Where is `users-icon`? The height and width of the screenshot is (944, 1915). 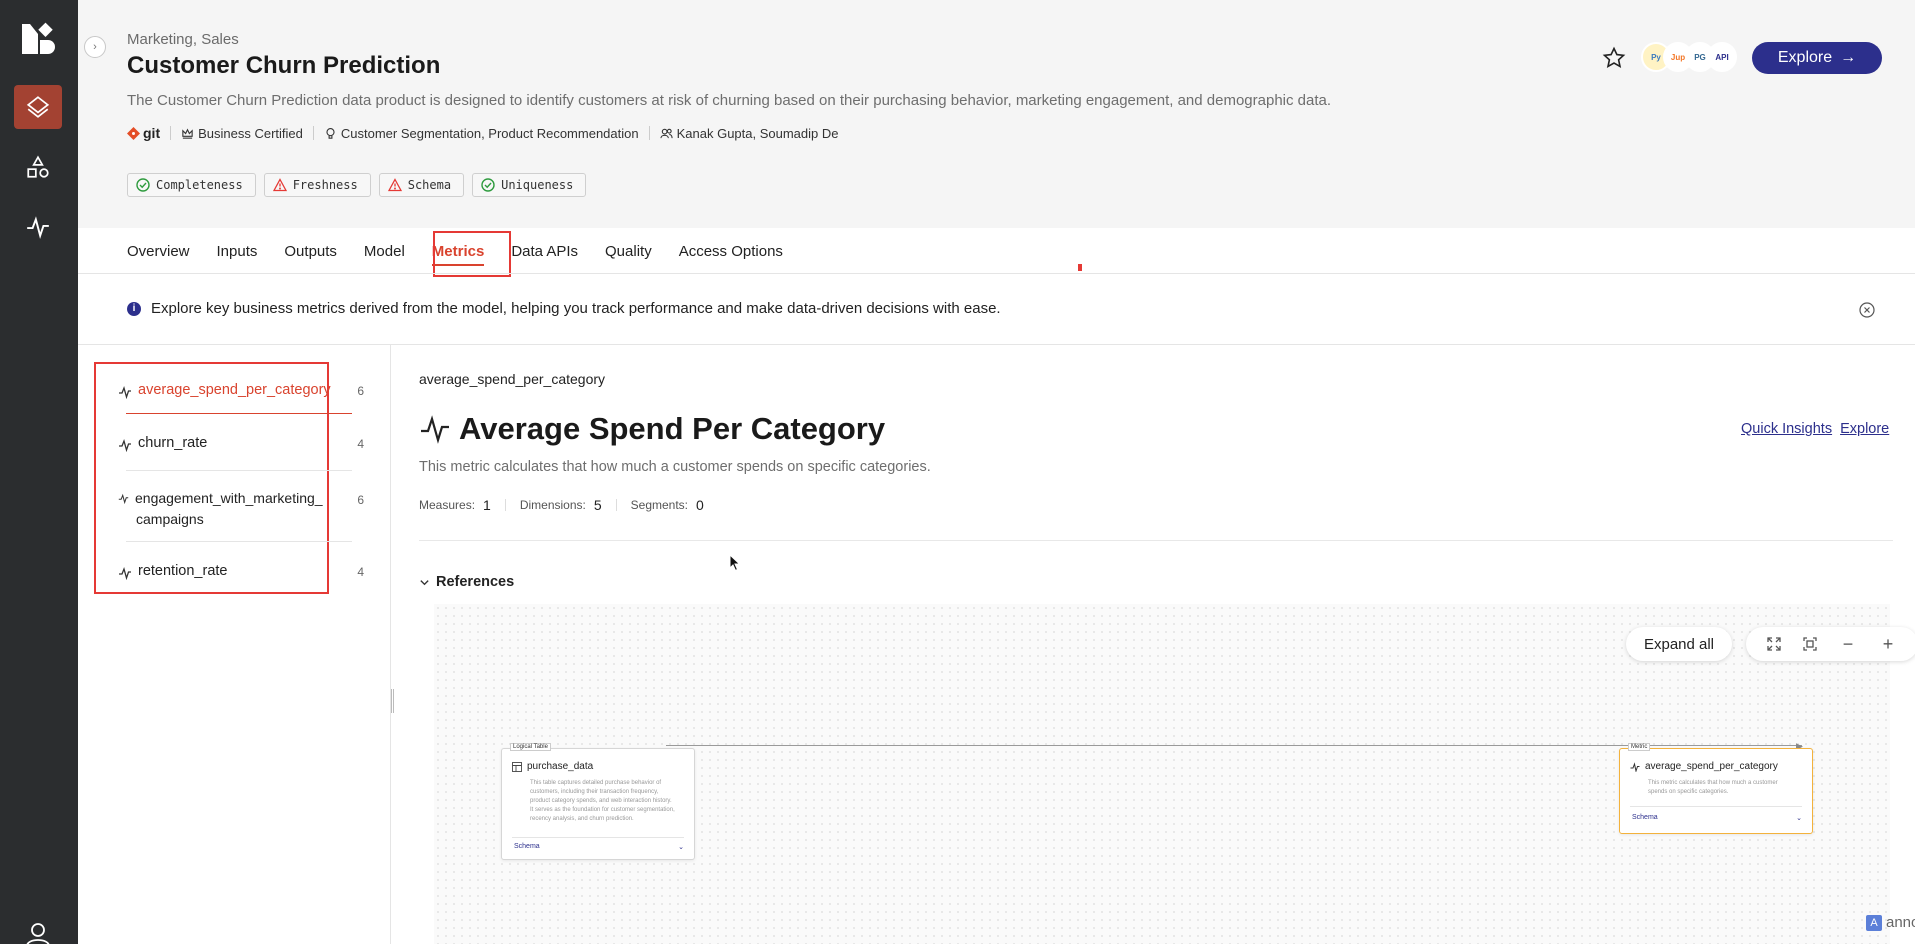 users-icon is located at coordinates (666, 133).